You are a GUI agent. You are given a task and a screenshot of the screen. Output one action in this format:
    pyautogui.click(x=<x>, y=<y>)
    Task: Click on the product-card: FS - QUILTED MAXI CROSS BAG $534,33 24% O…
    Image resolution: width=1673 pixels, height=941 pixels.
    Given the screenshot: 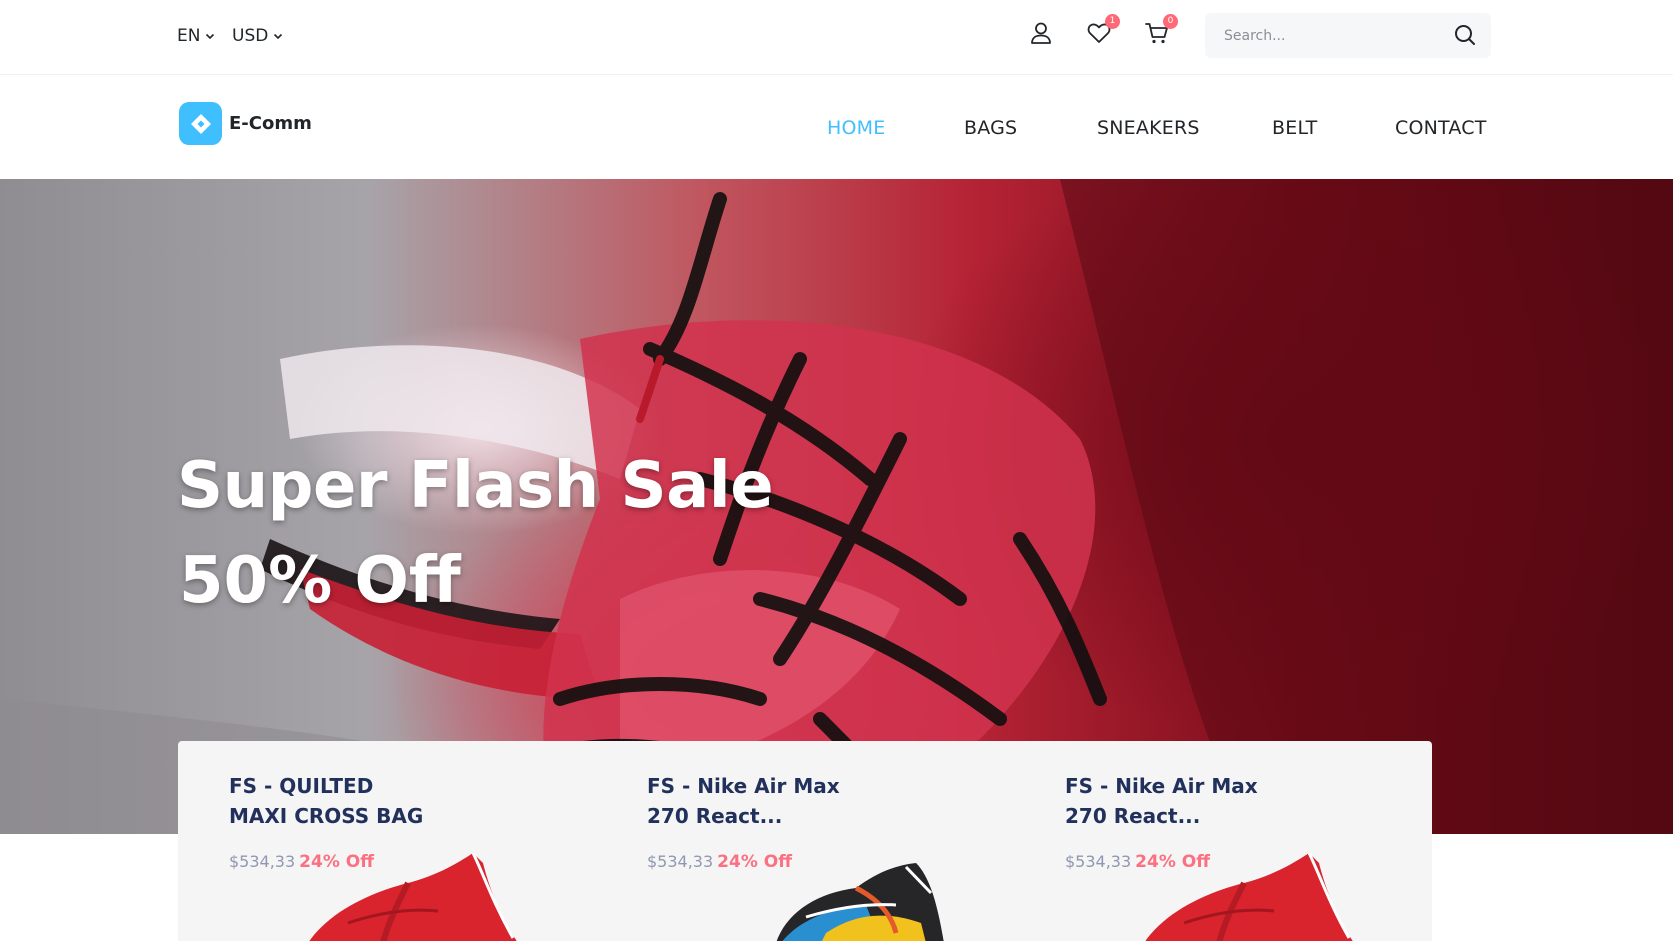 What is the action you would take?
    pyautogui.click(x=387, y=841)
    